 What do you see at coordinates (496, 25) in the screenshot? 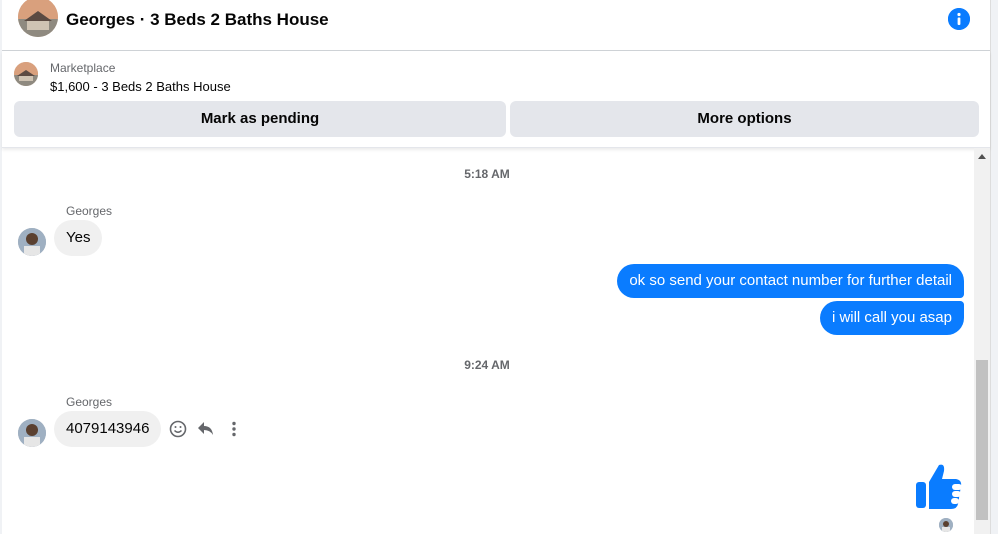
I see `chat-header: Georges · 3 Beds 2 Baths House` at bounding box center [496, 25].